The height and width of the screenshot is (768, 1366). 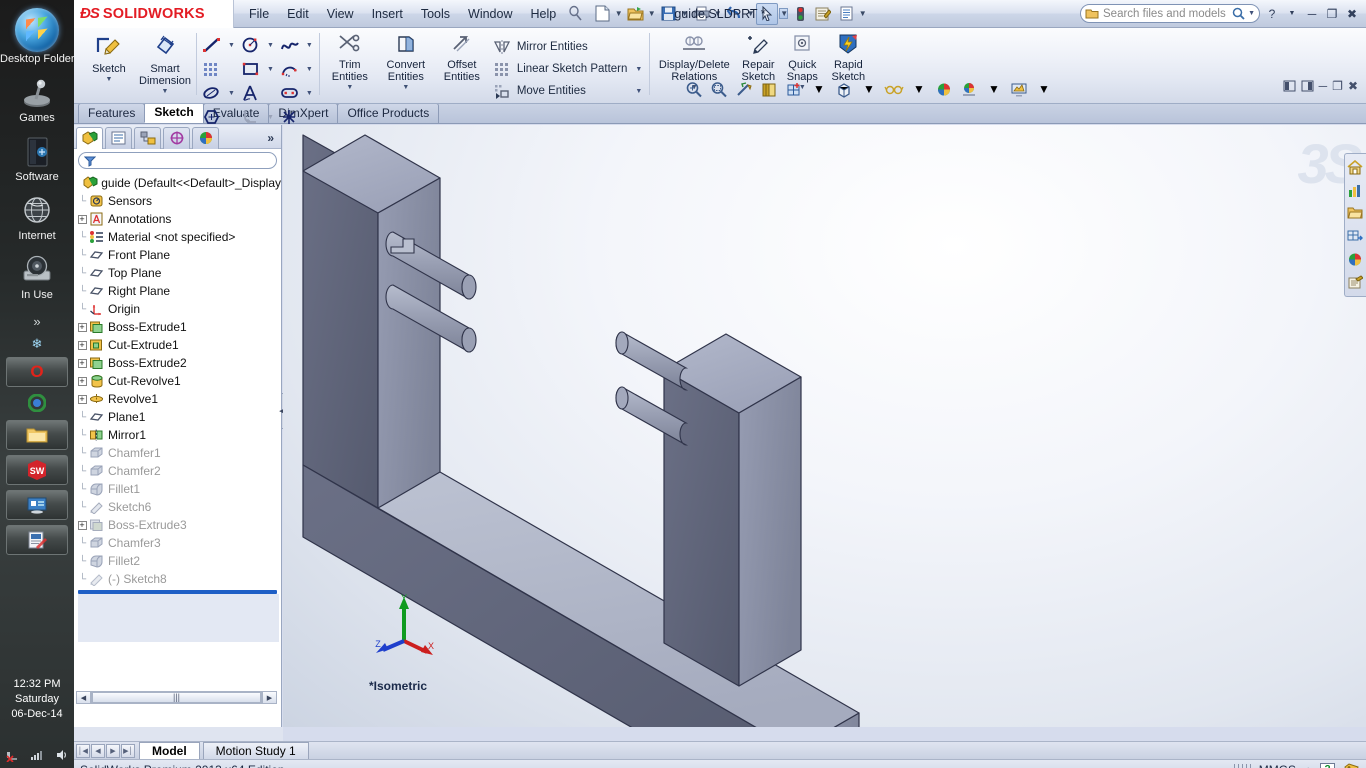 What do you see at coordinates (178, 471) in the screenshot?
I see `tree-item-chamfer2: └ Chamfer2` at bounding box center [178, 471].